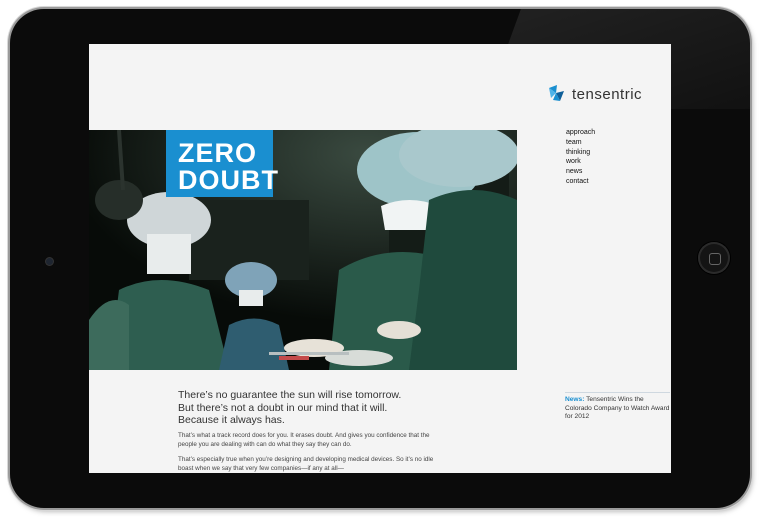 The width and height of the screenshot is (760, 517). I want to click on nav-item-approach: approach, so click(580, 133).